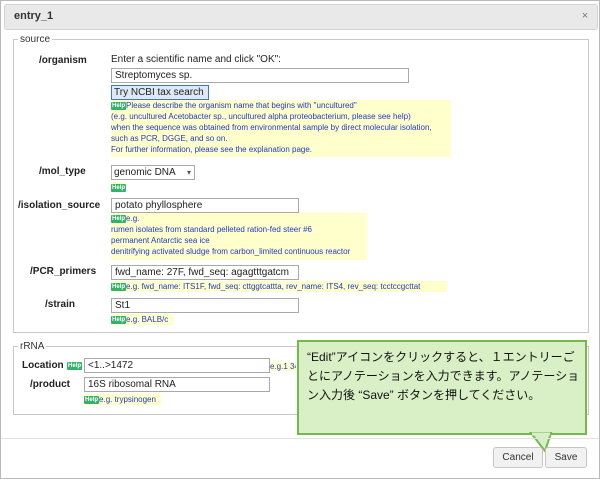 The image size is (600, 479). What do you see at coordinates (205, 272) in the screenshot?
I see `pcr-primers-input: fwd_name: 27F, fwd_seq: agagtttgatcm` at bounding box center [205, 272].